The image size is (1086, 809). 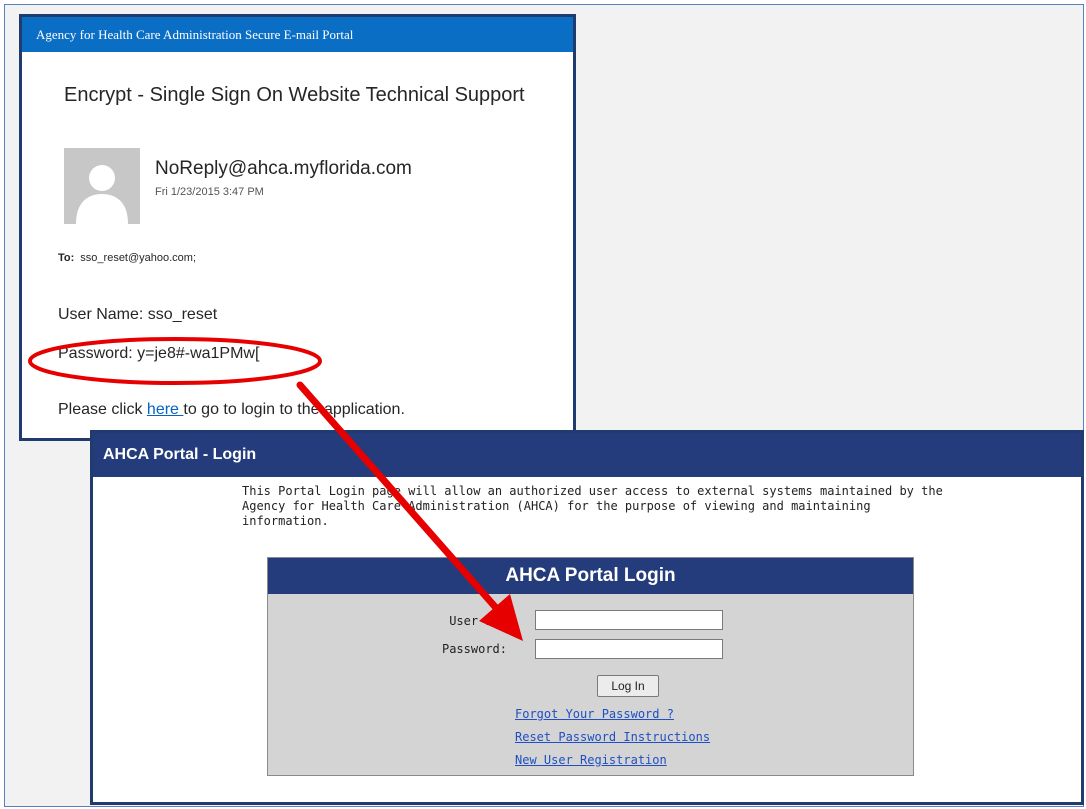 I want to click on sender-address: NoReply@ahca.myflorida.com, so click(x=283, y=168).